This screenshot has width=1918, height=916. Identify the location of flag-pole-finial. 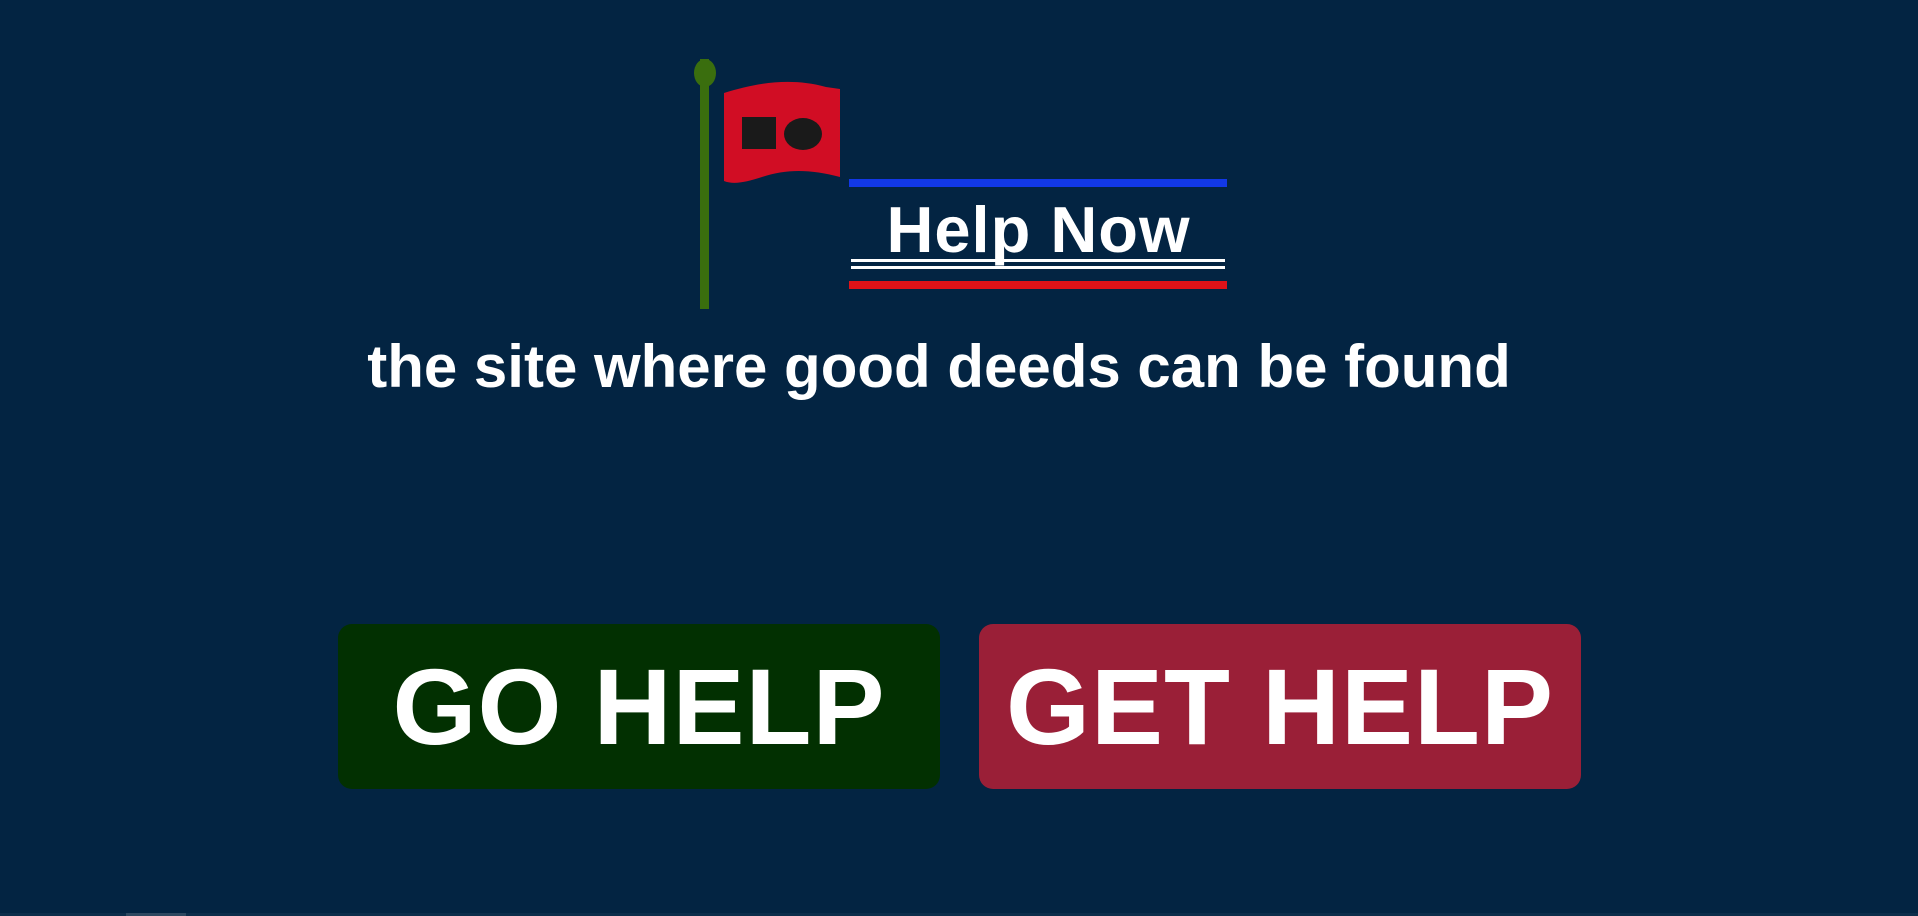
(705, 73).